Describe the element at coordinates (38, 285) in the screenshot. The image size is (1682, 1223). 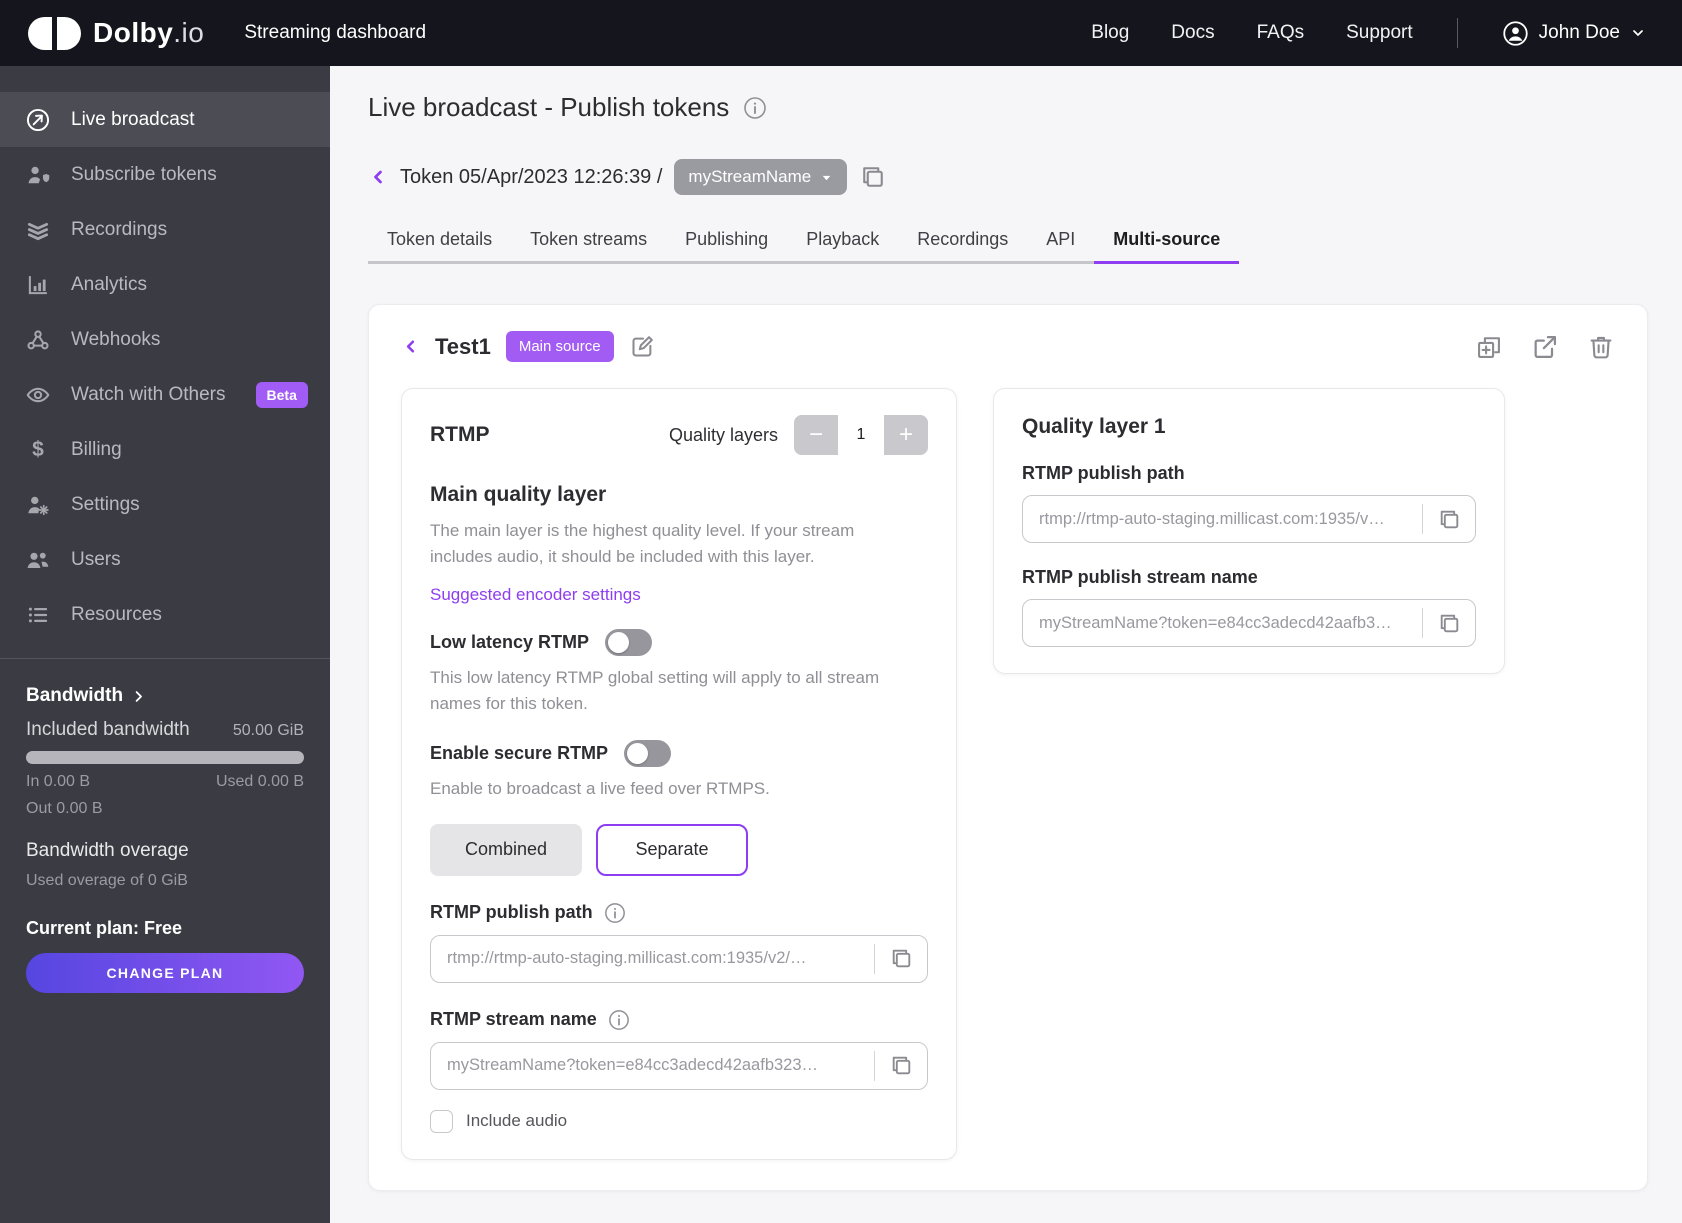
I see `bar-chart-icon` at that location.